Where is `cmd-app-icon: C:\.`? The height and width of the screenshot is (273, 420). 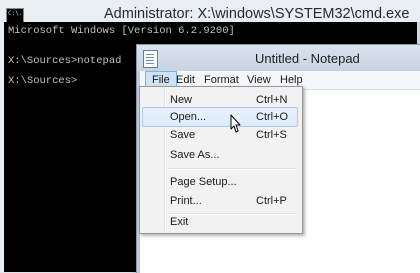 cmd-app-icon: C:\. is located at coordinates (15, 15).